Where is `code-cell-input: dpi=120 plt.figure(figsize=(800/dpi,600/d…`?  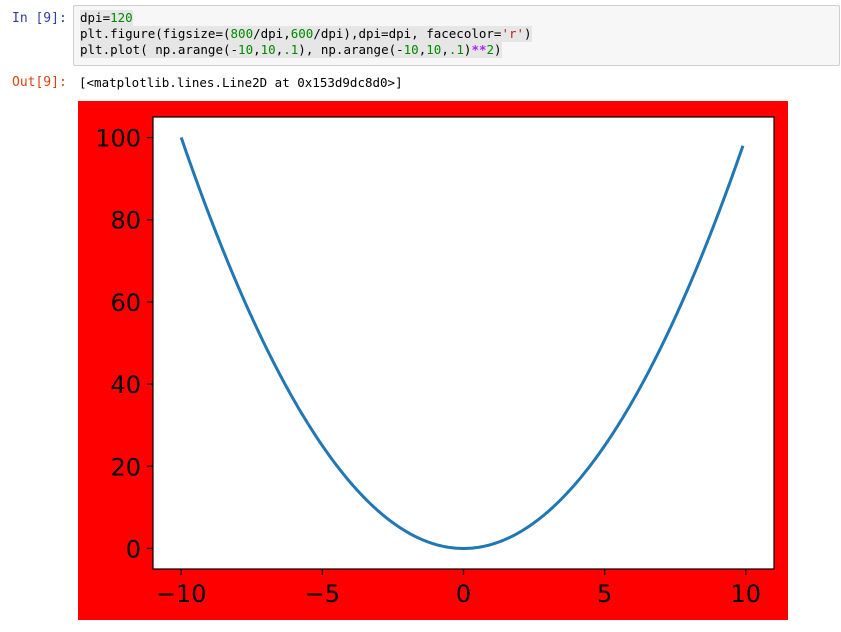
code-cell-input: dpi=120 plt.figure(figsize=(800/dpi,600/d… is located at coordinates (456, 35).